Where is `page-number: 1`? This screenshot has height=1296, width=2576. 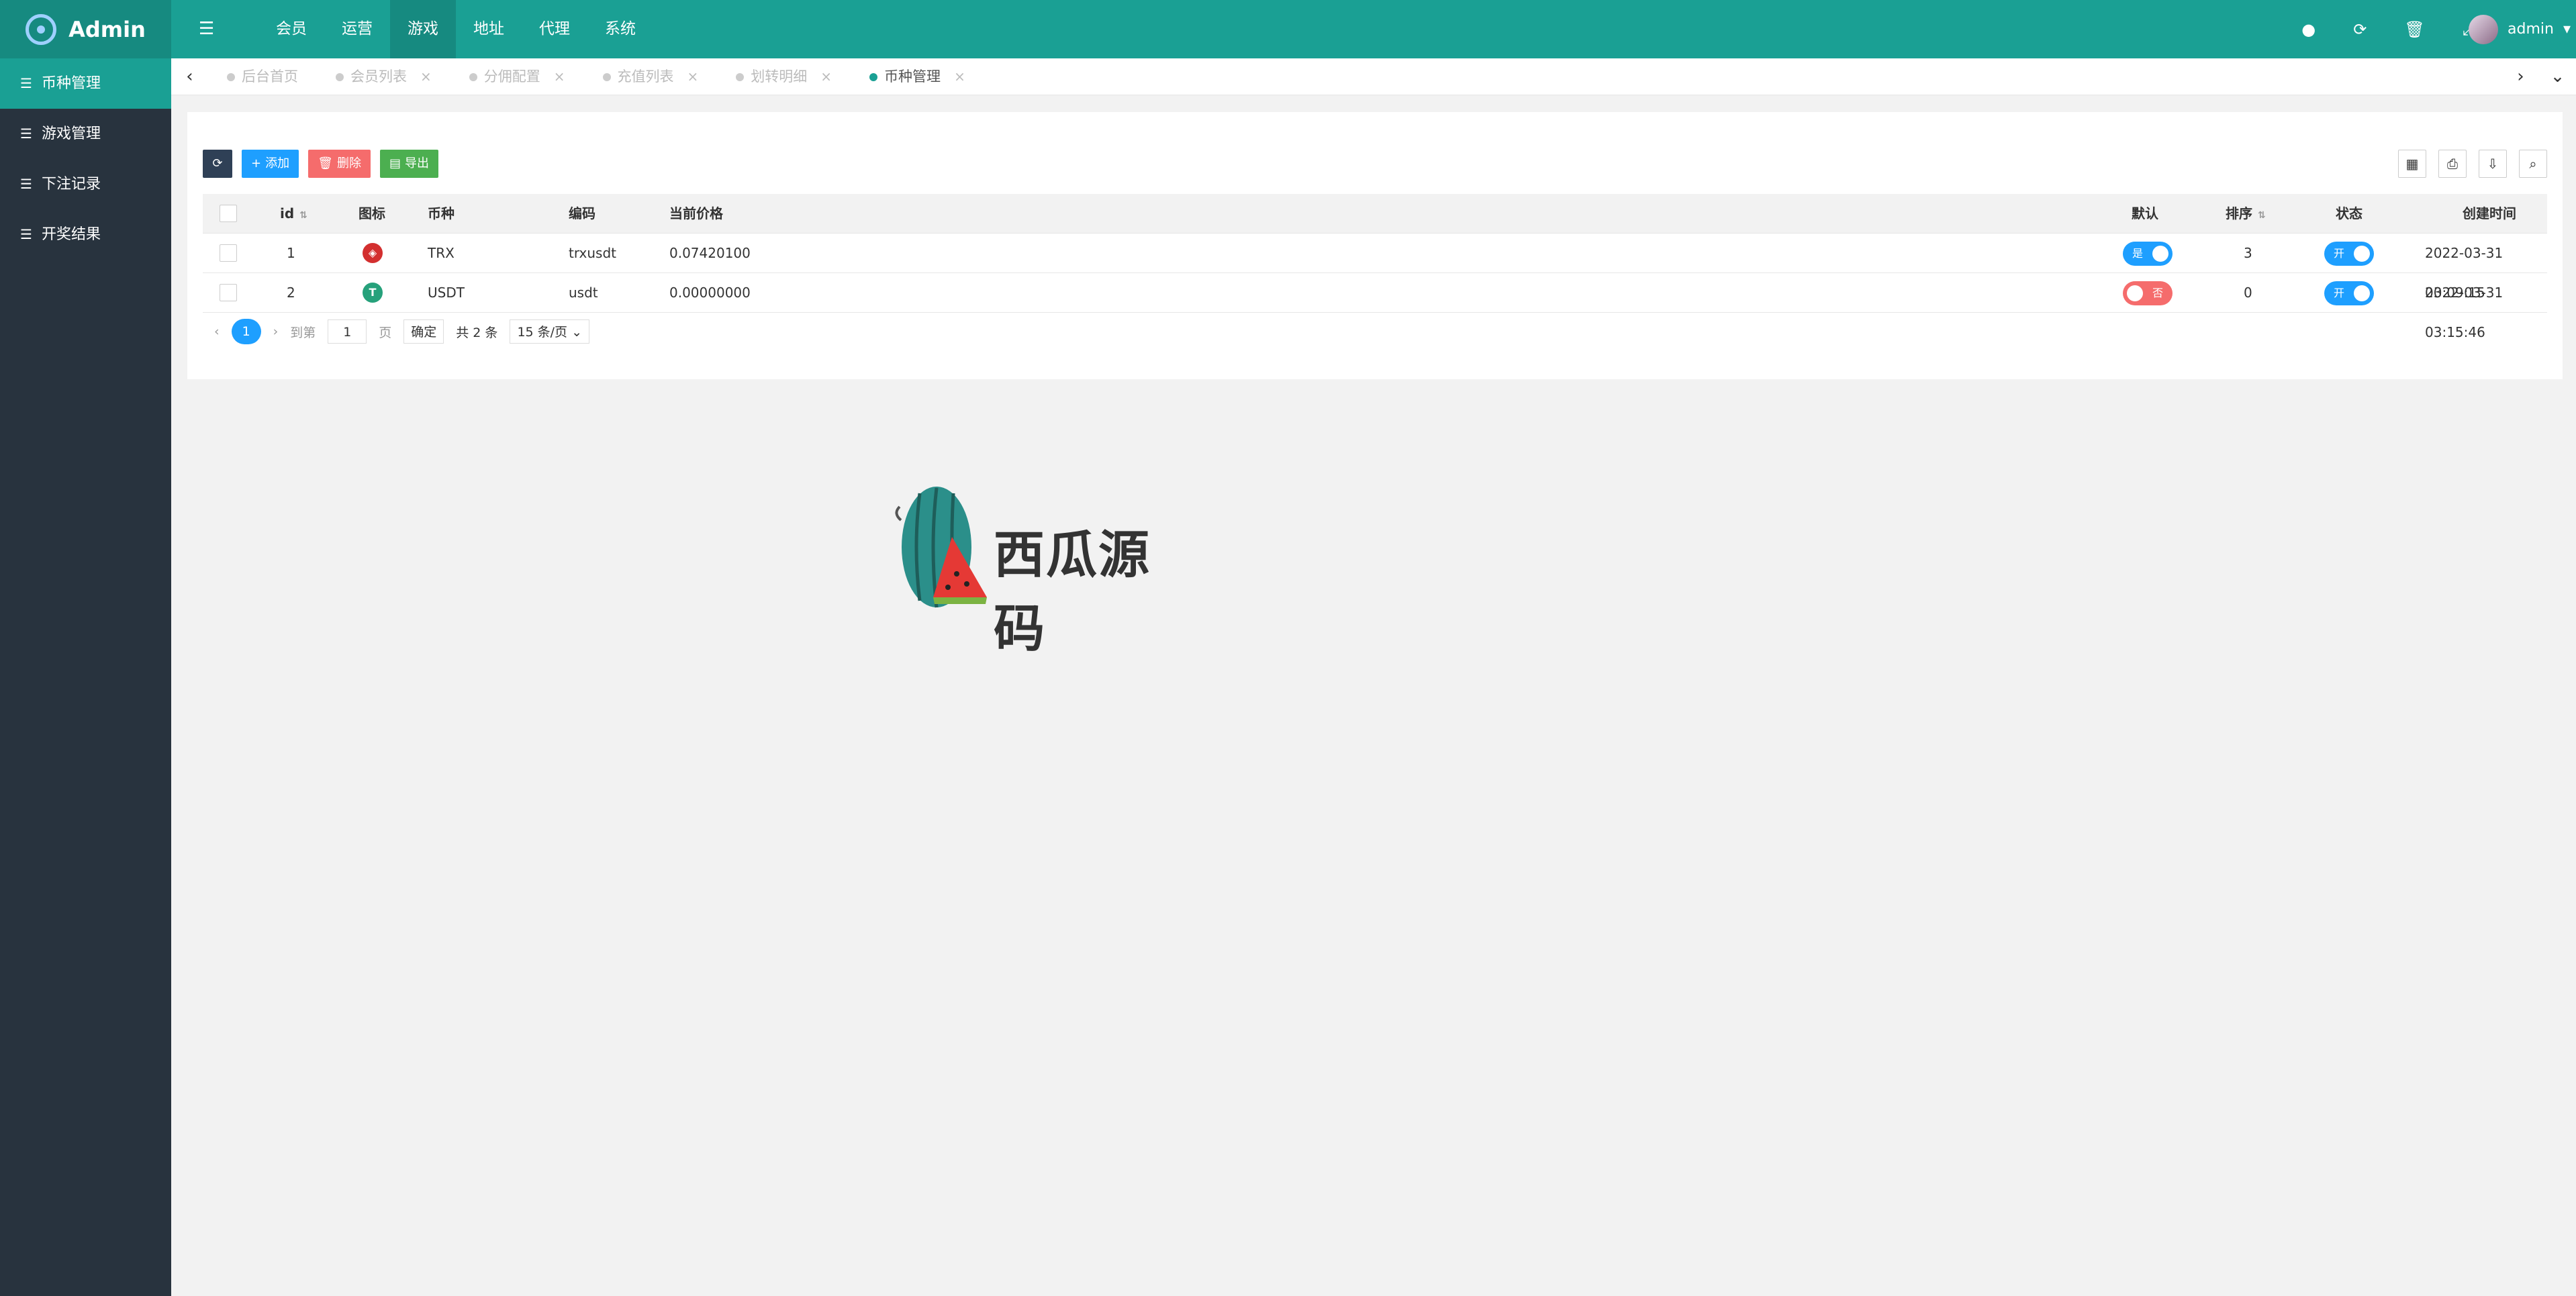 page-number: 1 is located at coordinates (246, 331).